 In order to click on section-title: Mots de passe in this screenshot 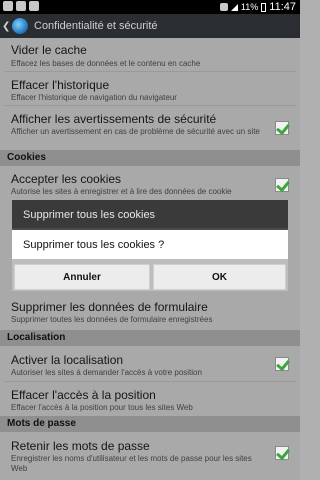, I will do `click(41, 423)`.